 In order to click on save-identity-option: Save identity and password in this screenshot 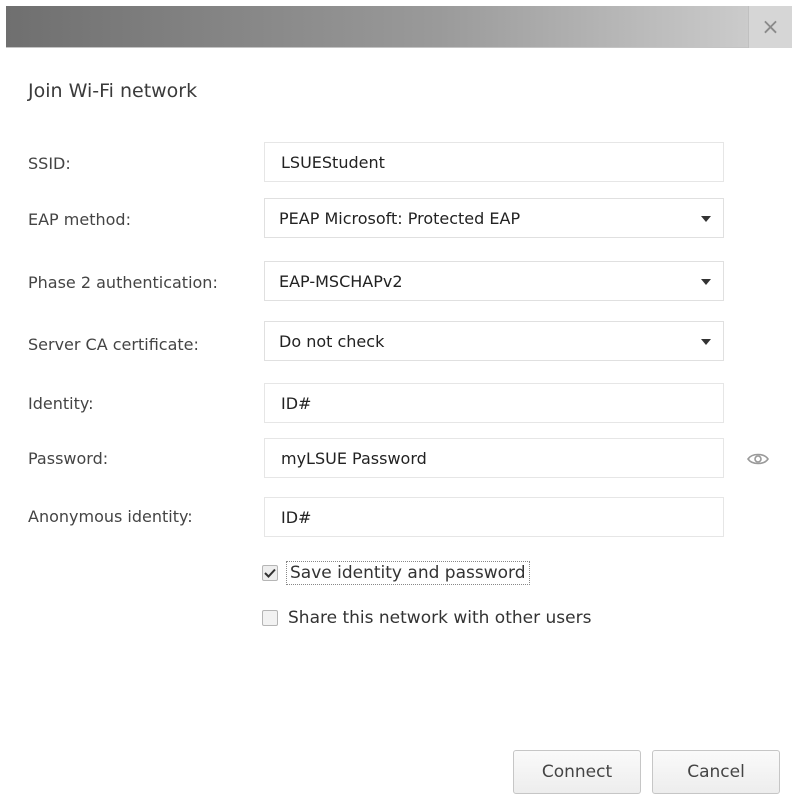, I will do `click(396, 573)`.